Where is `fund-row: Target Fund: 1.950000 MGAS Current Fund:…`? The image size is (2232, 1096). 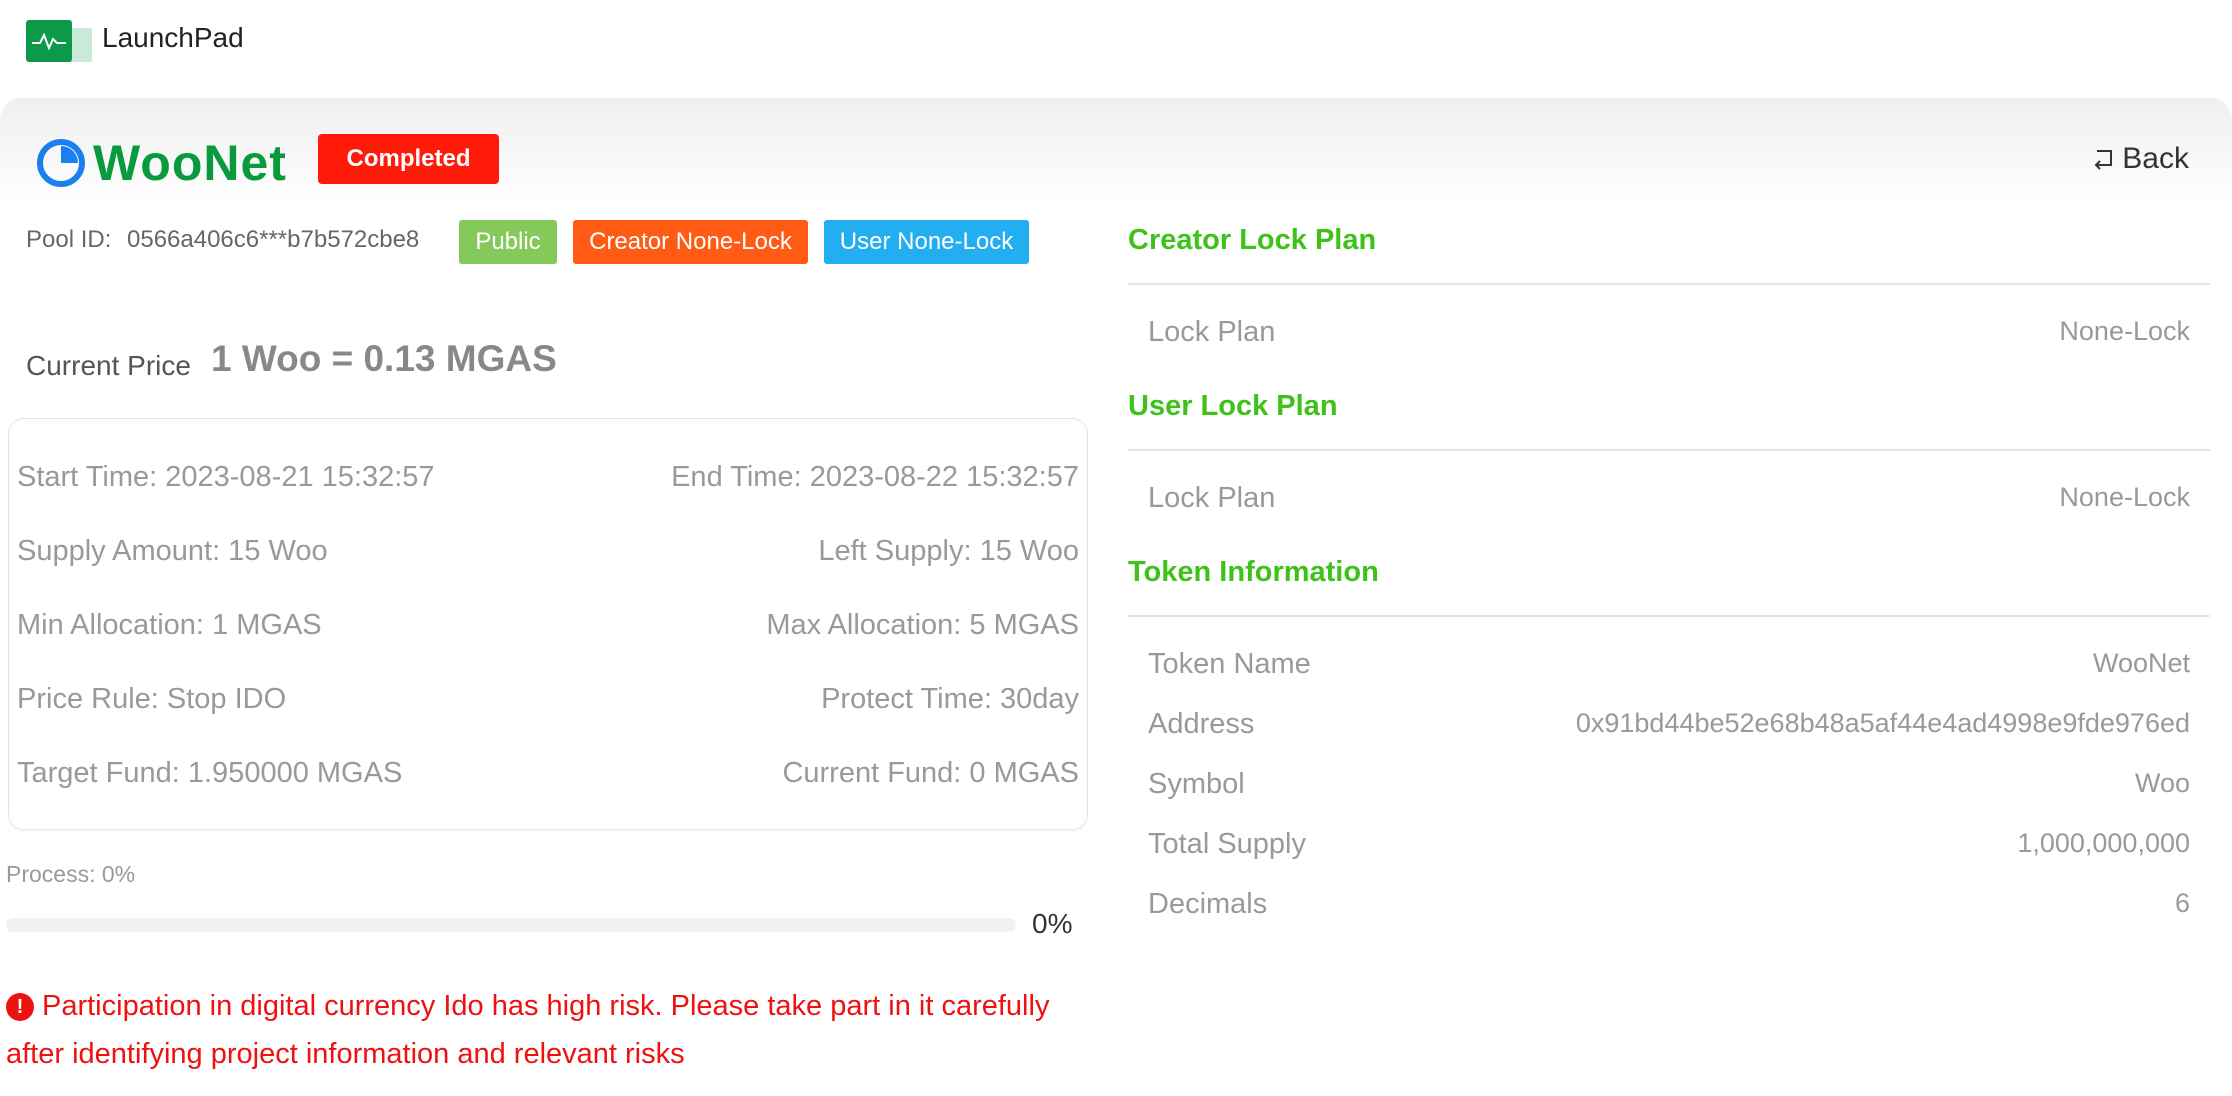 fund-row: Target Fund: 1.950000 MGAS Current Fund:… is located at coordinates (548, 777).